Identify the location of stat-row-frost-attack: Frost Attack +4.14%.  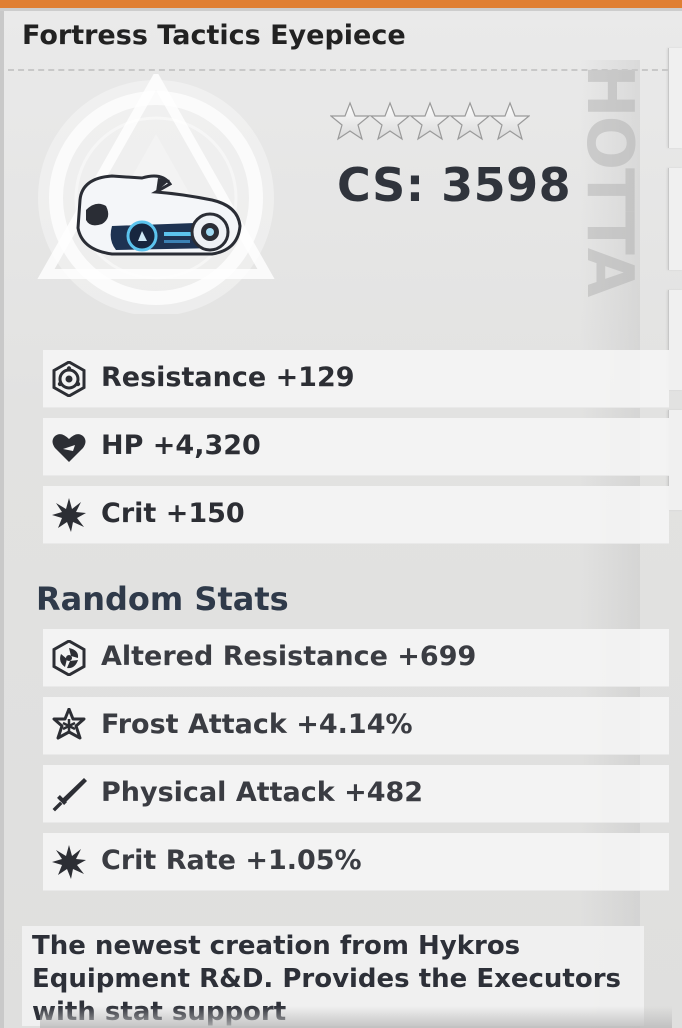
(356, 726).